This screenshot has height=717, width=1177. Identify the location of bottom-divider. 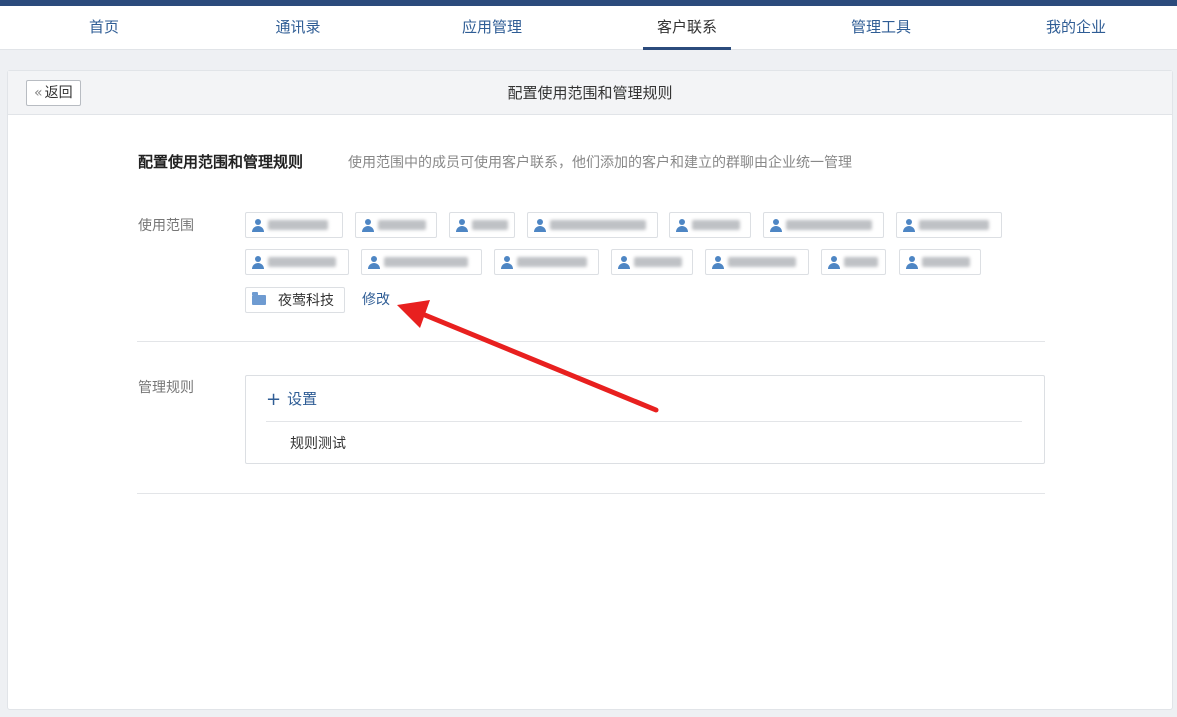
(591, 493).